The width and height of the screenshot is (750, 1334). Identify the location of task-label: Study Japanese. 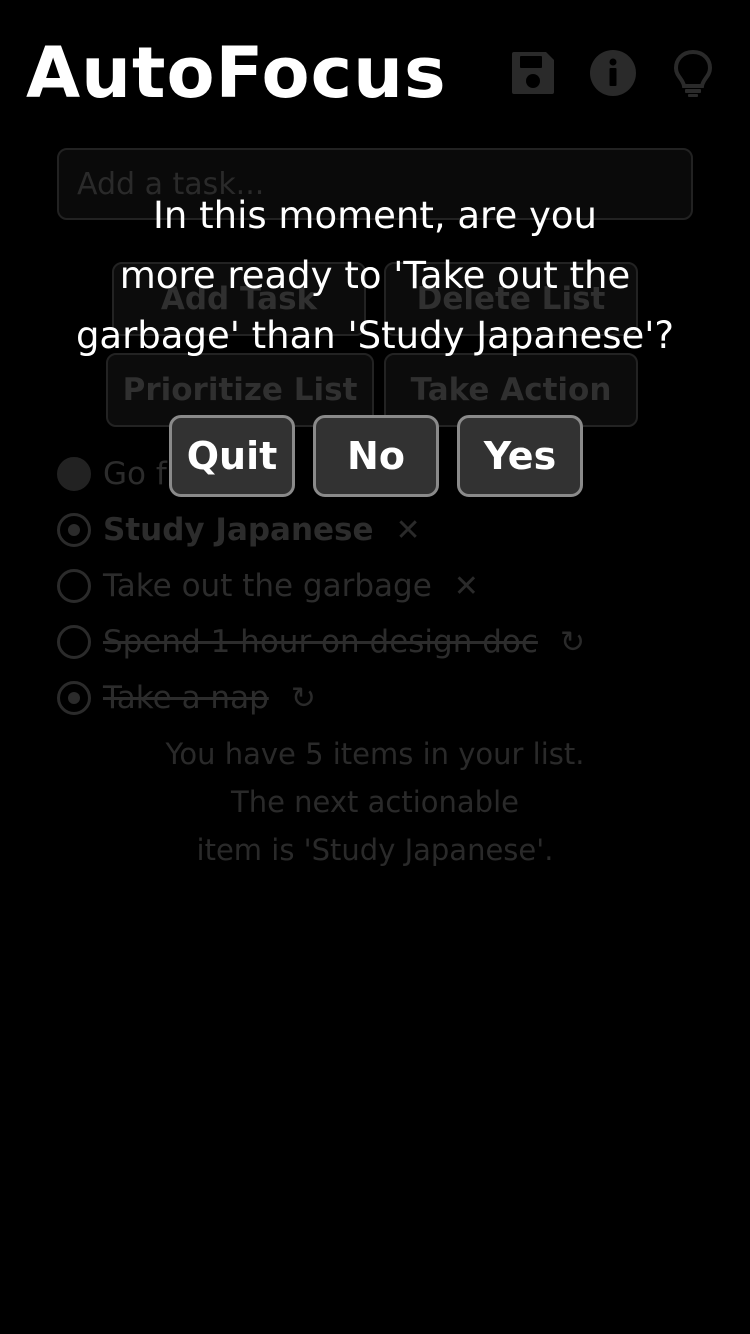
(238, 530).